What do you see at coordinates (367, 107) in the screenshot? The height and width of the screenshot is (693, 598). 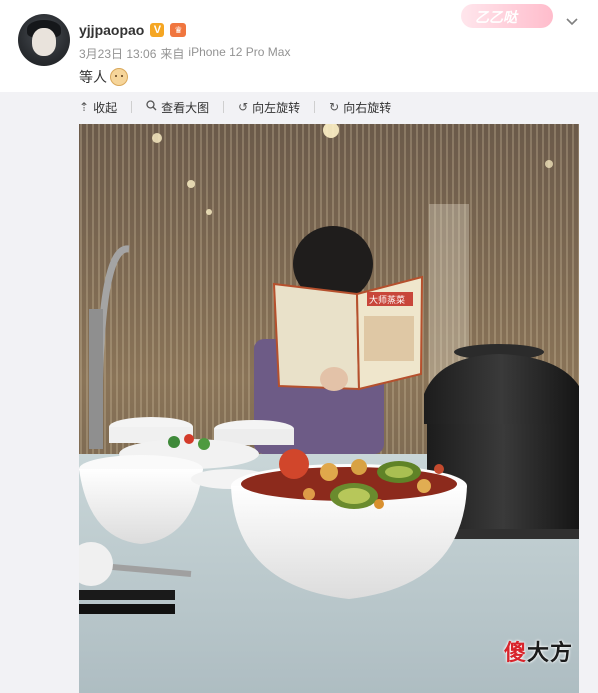 I see `rotate-right-label: 向右旋转` at bounding box center [367, 107].